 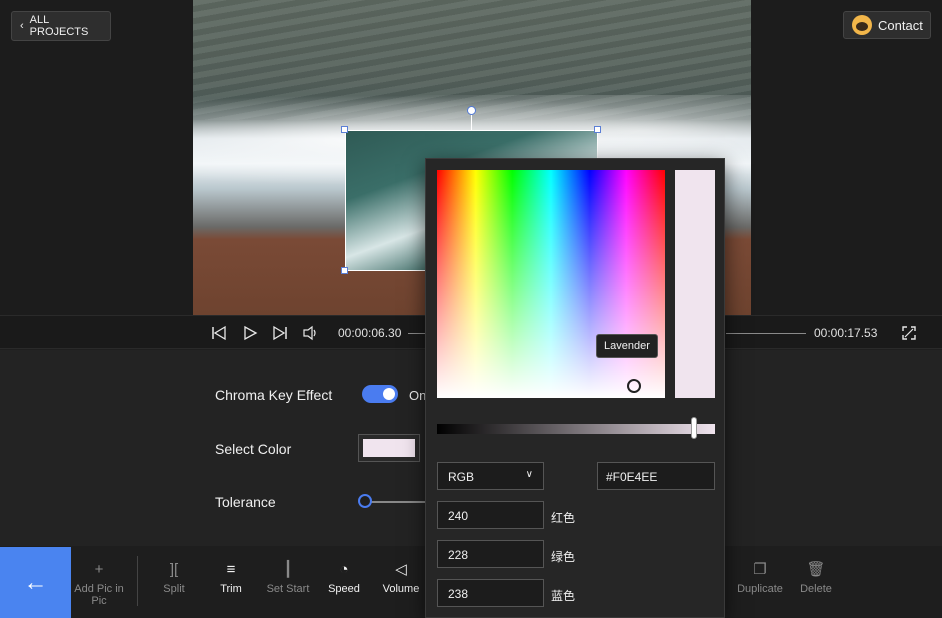 What do you see at coordinates (288, 589) in the screenshot?
I see `set-start-label: Set Start` at bounding box center [288, 589].